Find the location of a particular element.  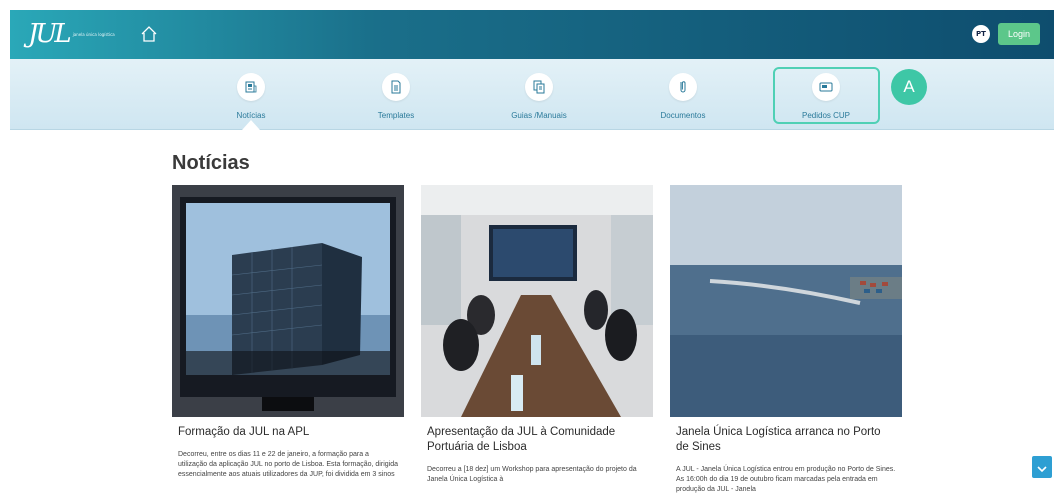

template-icon is located at coordinates (396, 87).